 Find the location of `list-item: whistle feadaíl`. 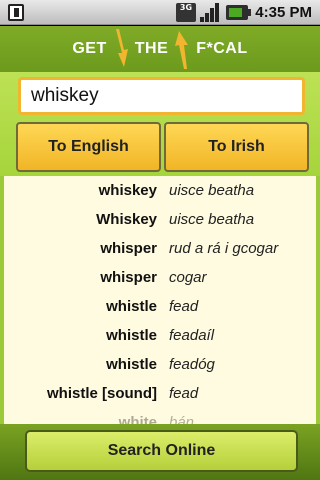

list-item: whistle feadaíl is located at coordinates (160, 335).